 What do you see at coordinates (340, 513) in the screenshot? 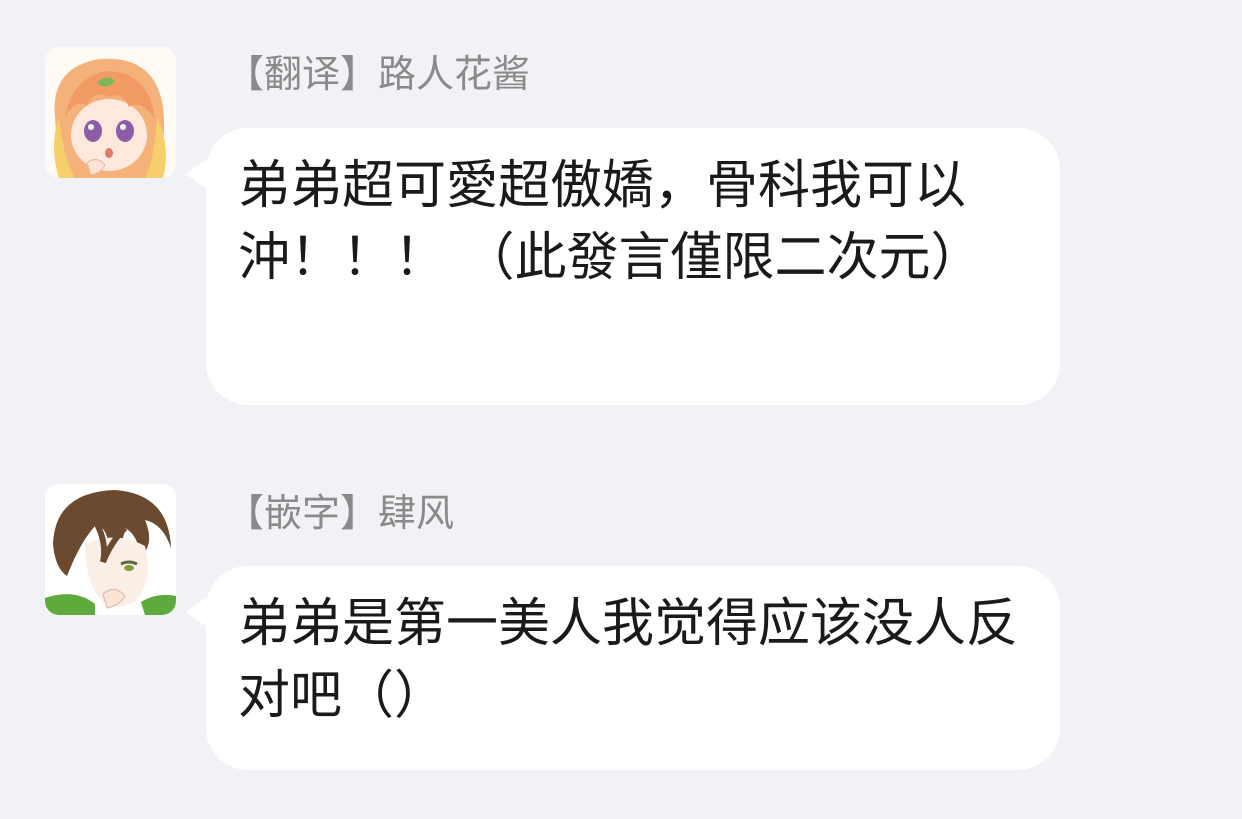
I see `sender-name: 【嵌字】肆风` at bounding box center [340, 513].